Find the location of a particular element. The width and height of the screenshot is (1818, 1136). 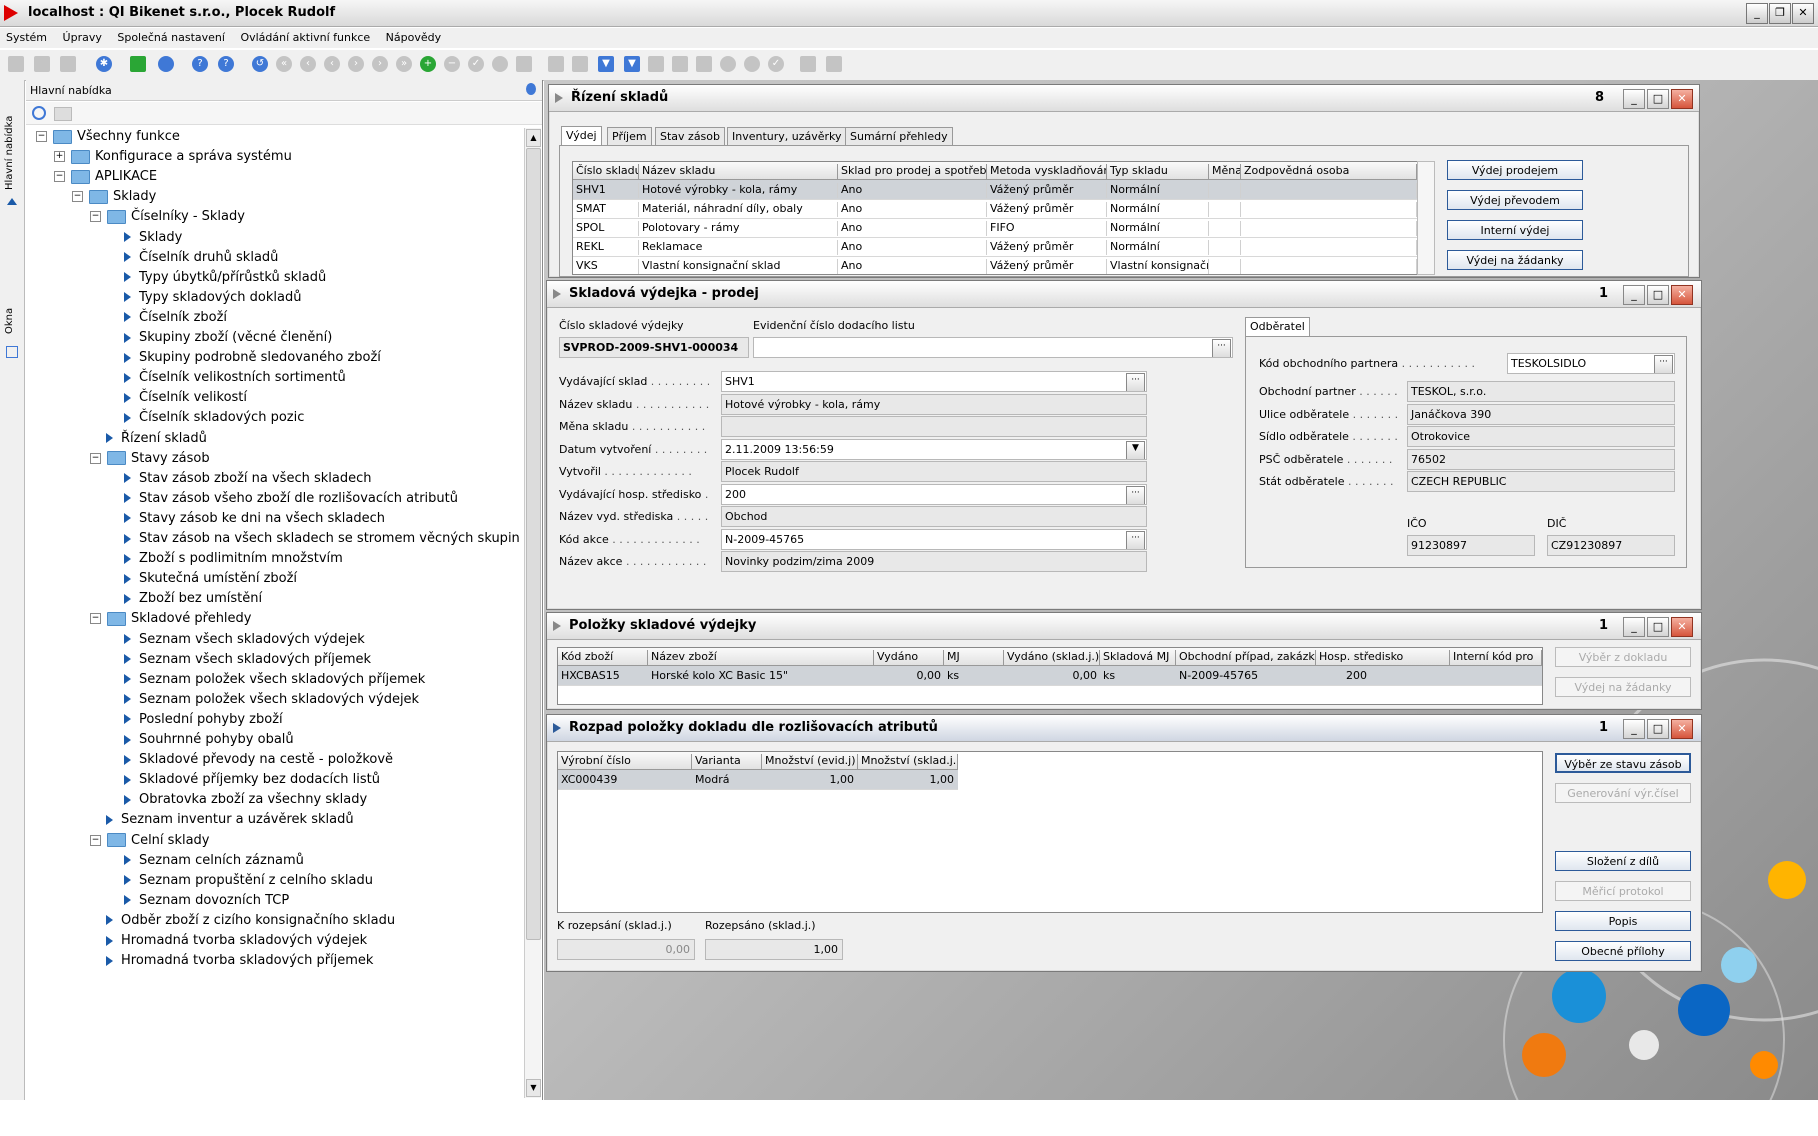

tree-item: Souhrnné pohyby obalů is located at coordinates (209, 740).